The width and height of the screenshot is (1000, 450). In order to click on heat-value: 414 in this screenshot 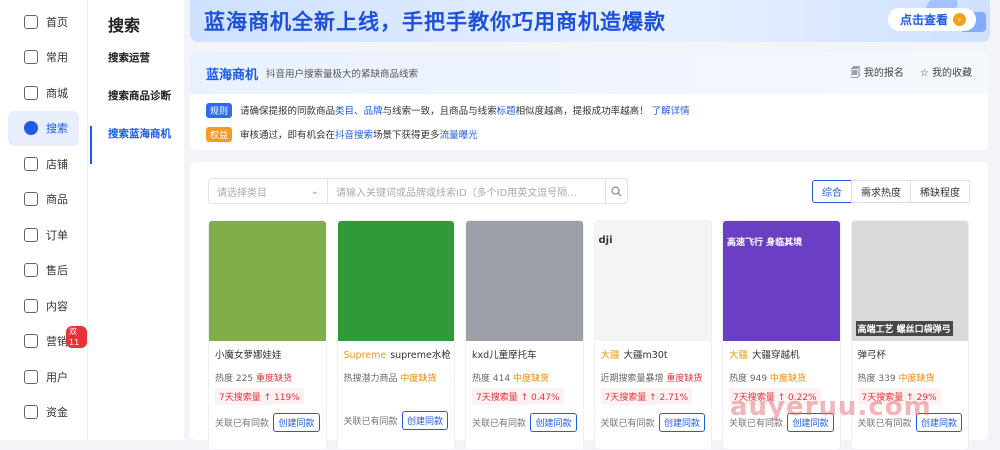, I will do `click(501, 379)`.